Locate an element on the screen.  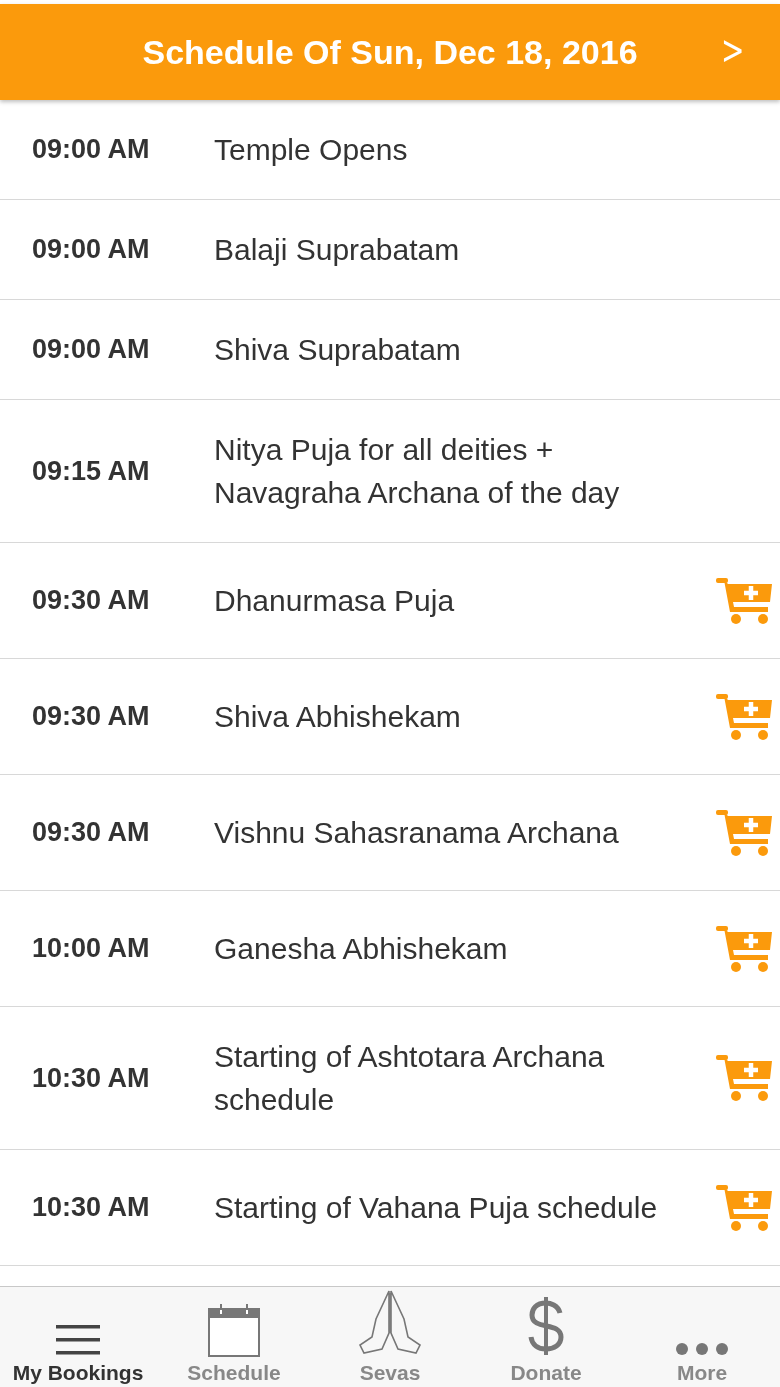
schedule-row: 10:30 AM Starting of Vahana Puja schedule is located at coordinates (390, 1208).